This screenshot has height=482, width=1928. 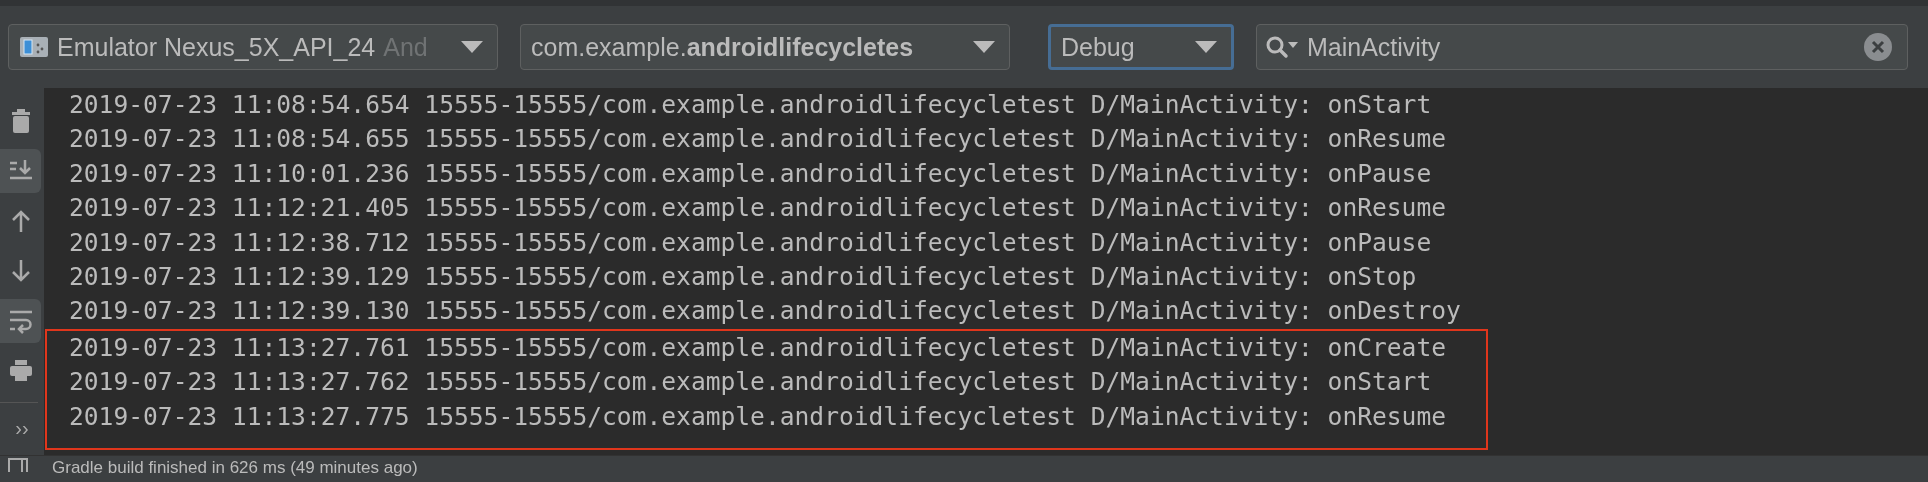 What do you see at coordinates (22, 424) in the screenshot?
I see `more-tools-button: ››` at bounding box center [22, 424].